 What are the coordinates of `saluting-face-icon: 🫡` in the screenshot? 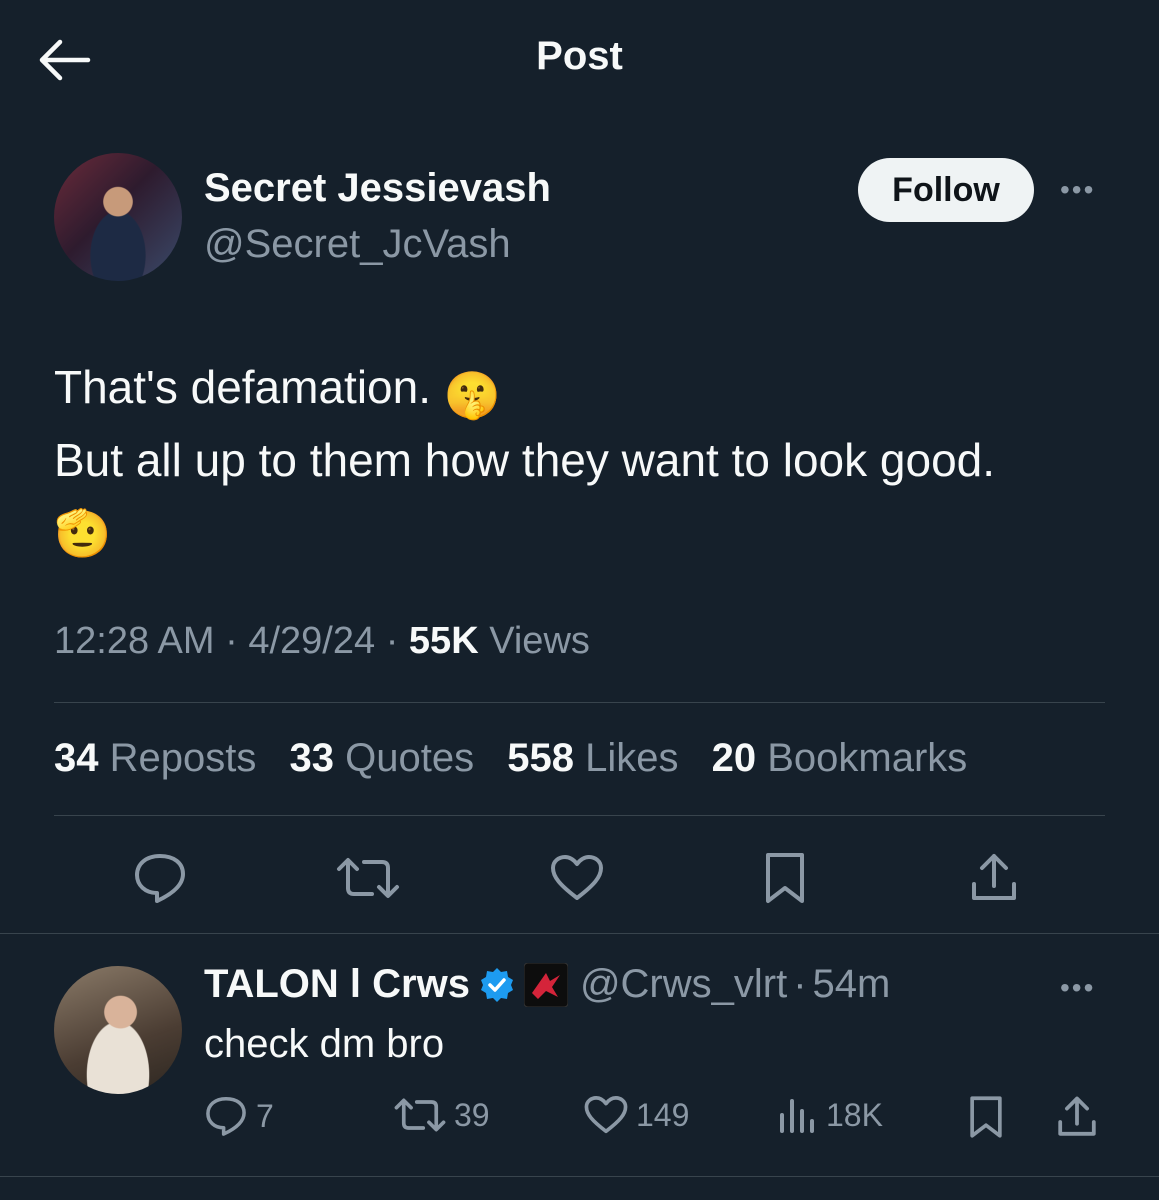 It's located at (83, 533).